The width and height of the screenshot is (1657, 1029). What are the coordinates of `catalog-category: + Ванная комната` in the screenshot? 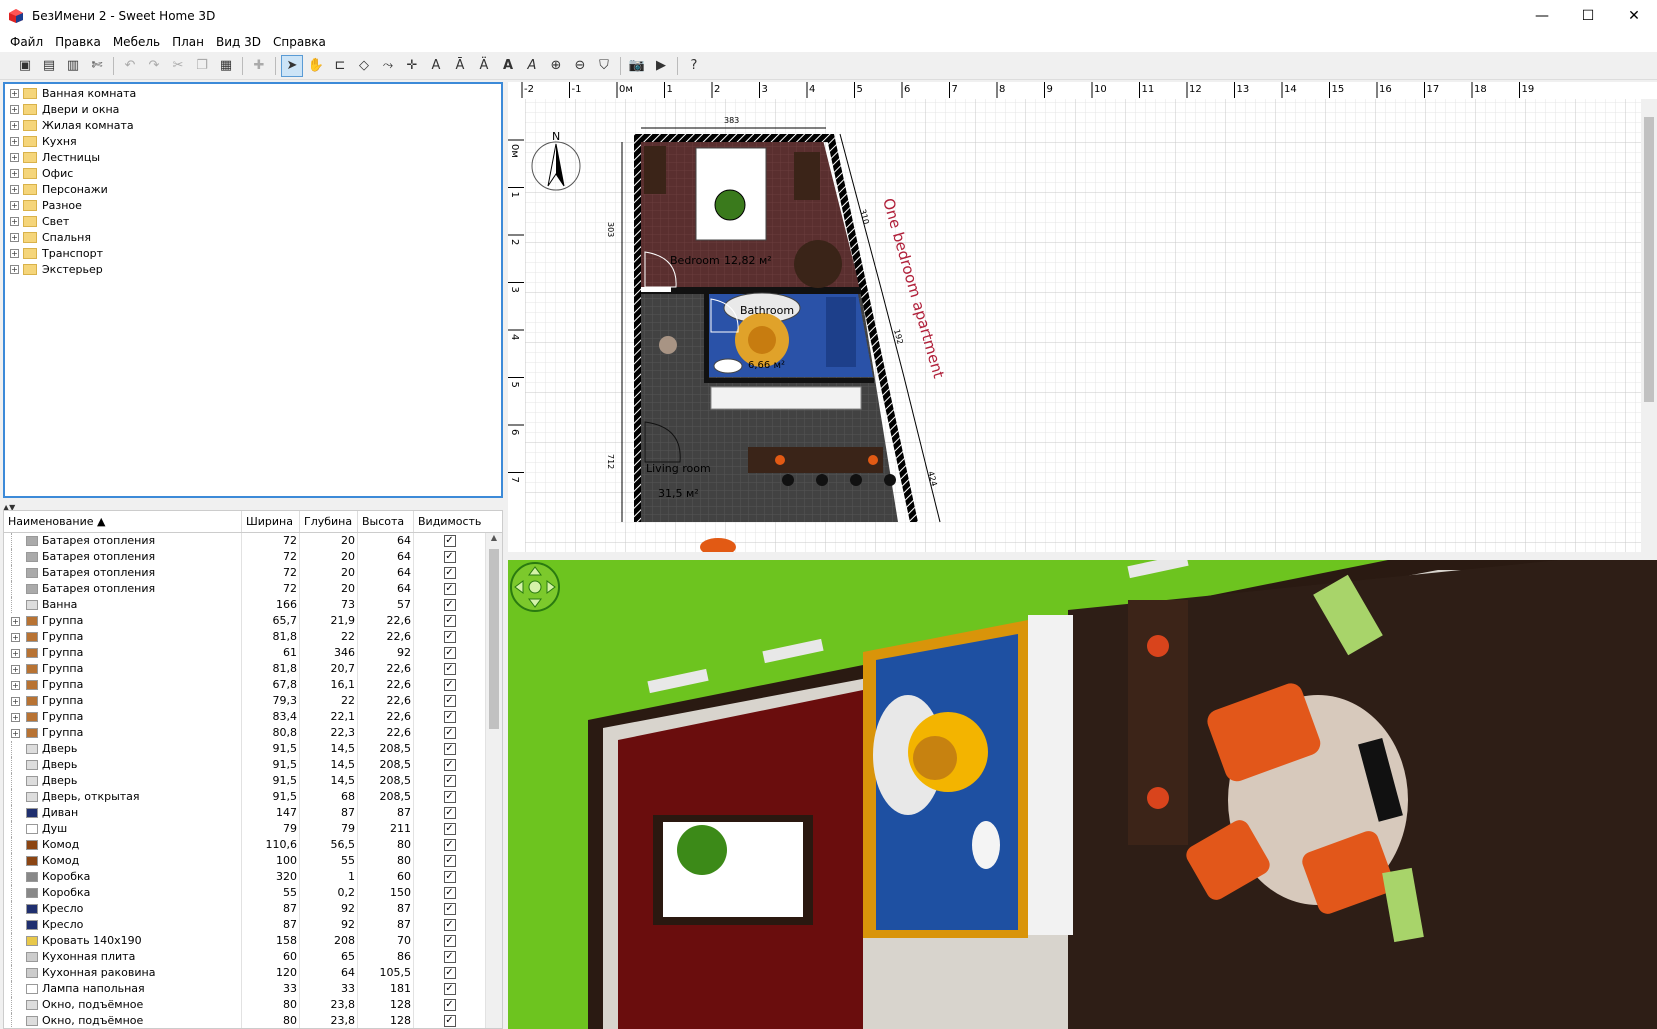 It's located at (253, 93).